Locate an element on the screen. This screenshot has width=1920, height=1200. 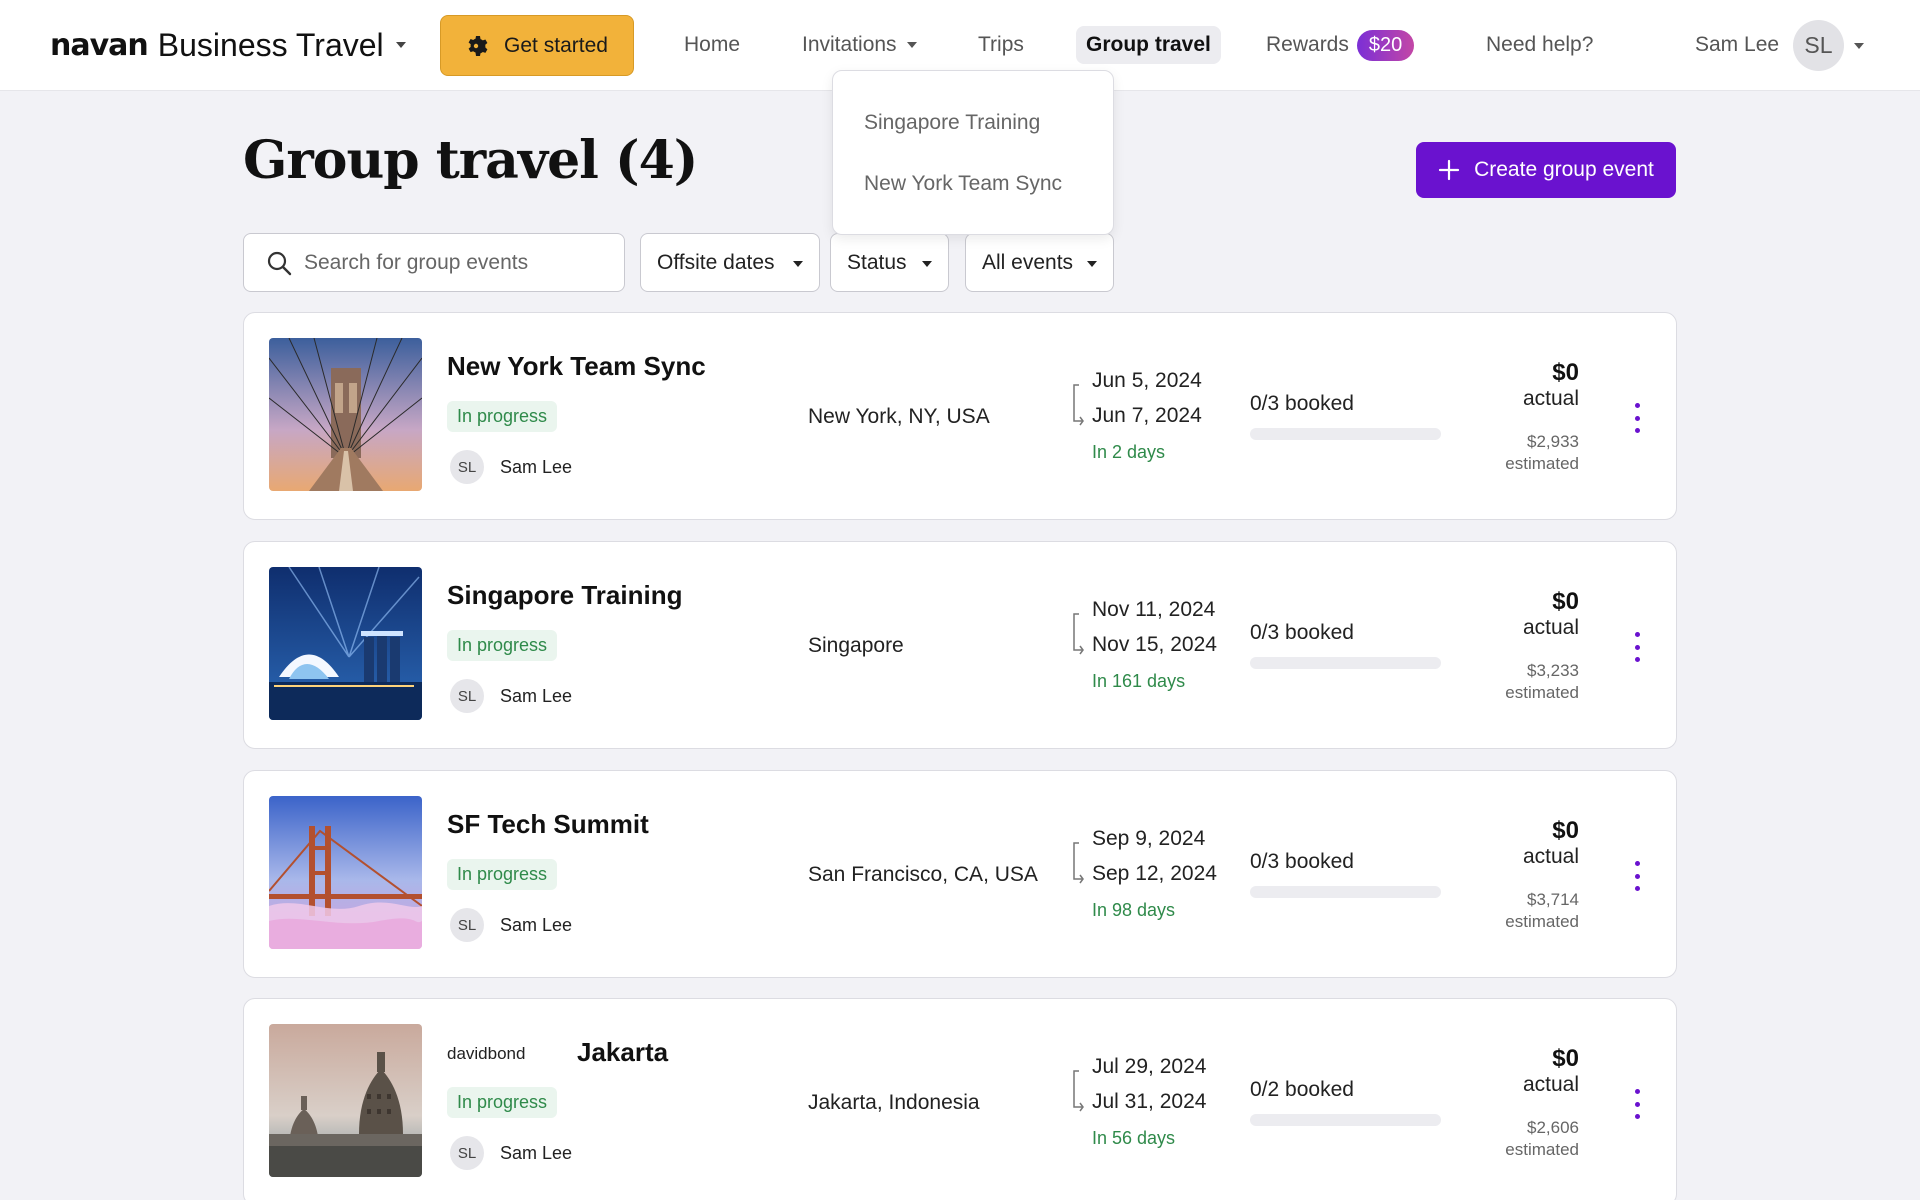
event-title: Singapore Training is located at coordinates (564, 595).